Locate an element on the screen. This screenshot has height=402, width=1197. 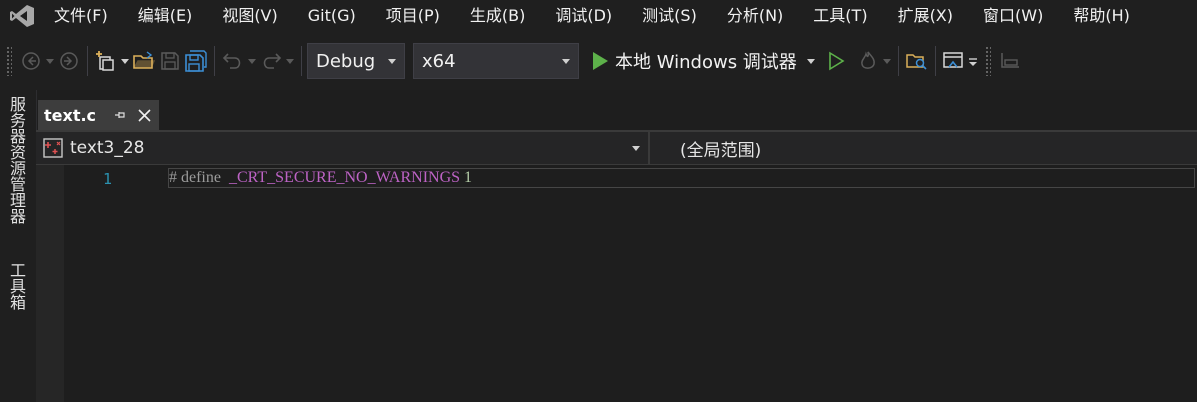
menu-analyze: 分析(N) is located at coordinates (755, 16).